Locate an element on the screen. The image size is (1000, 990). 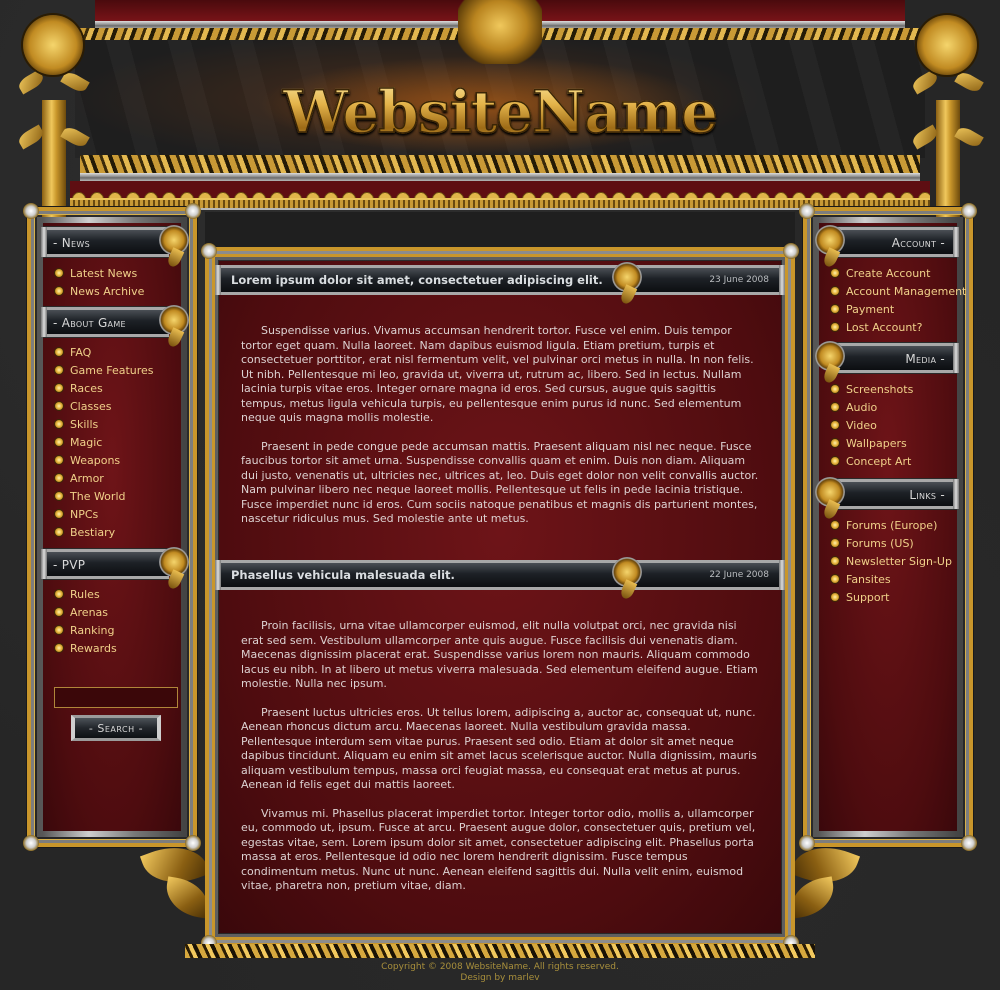
menu-item-ranking: Ranking is located at coordinates (86, 630).